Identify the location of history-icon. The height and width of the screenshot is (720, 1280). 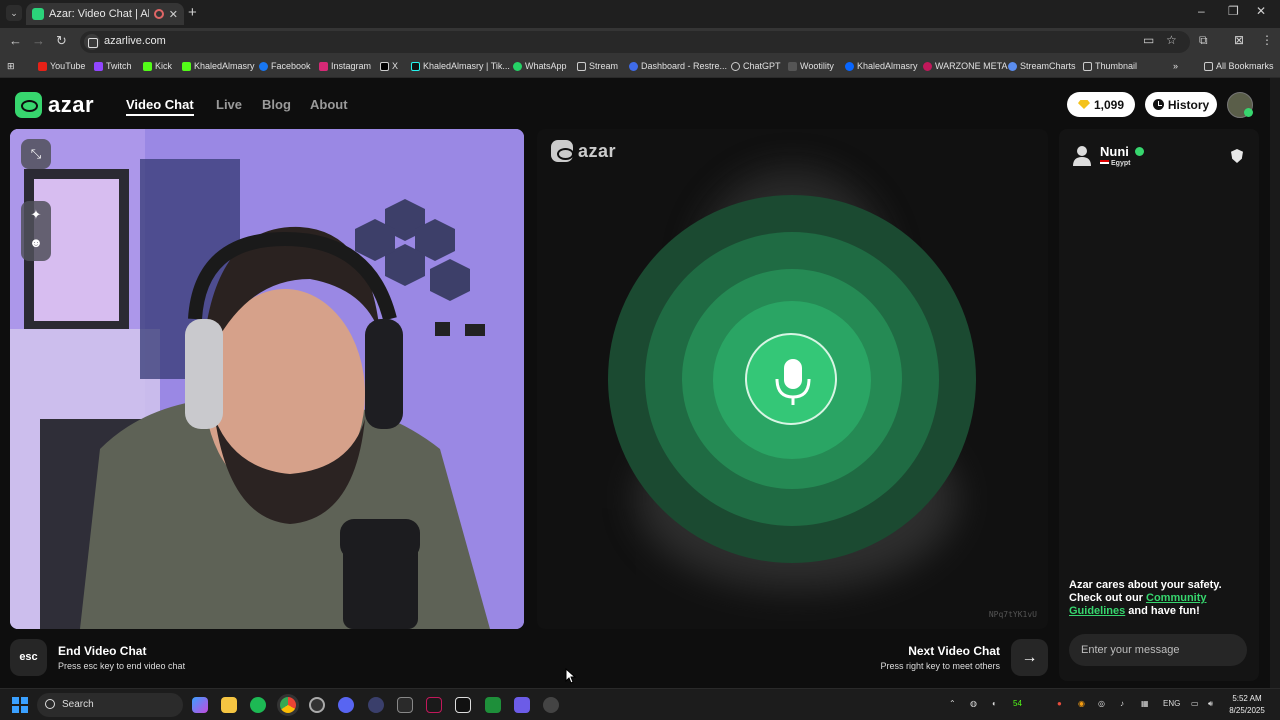
(1158, 104).